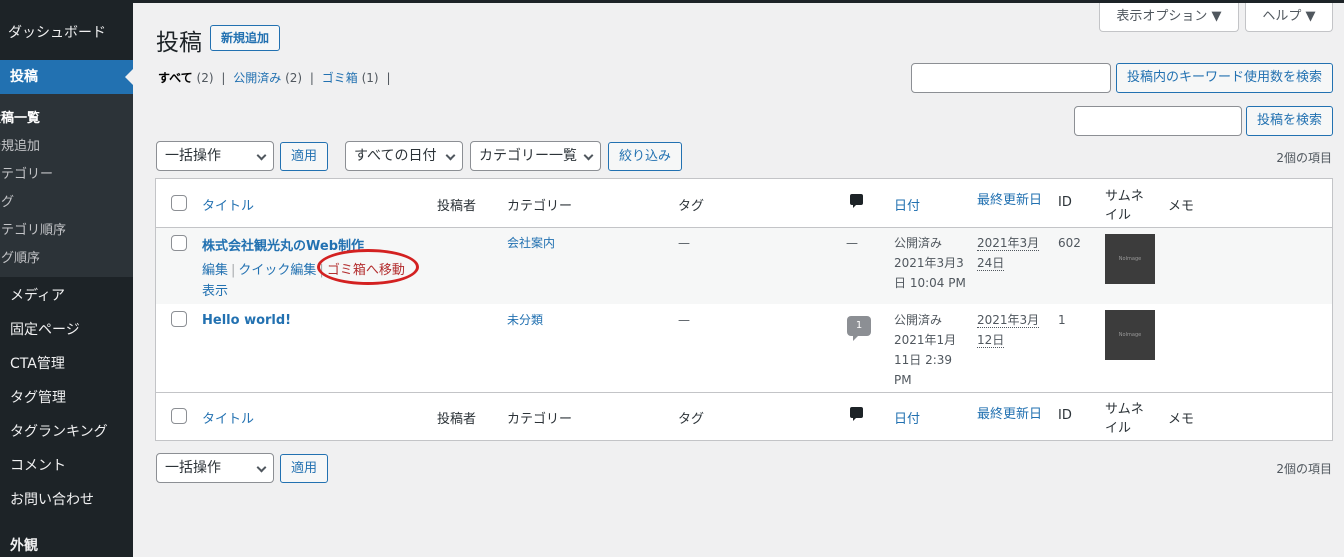 The image size is (1344, 557). Describe the element at coordinates (215, 270) in the screenshot. I see `edit-link: 編集` at that location.